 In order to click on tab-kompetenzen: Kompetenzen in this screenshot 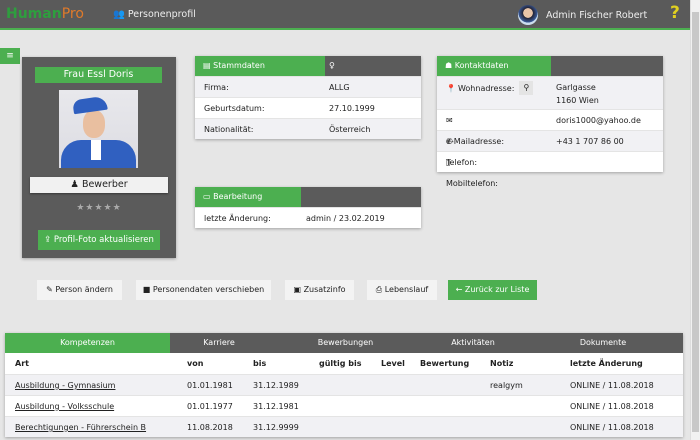, I will do `click(87, 343)`.